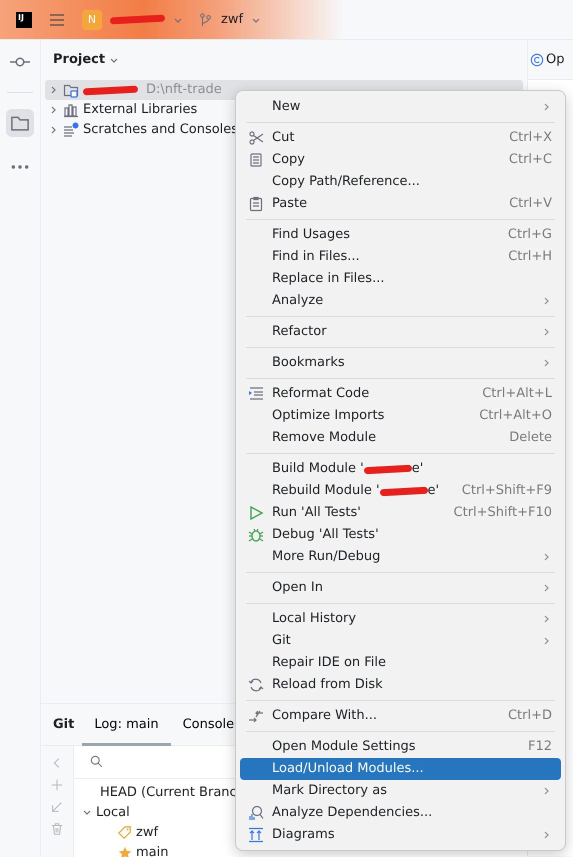 This screenshot has height=857, width=573. What do you see at coordinates (311, 235) in the screenshot?
I see `menu-label: Find Usages` at bounding box center [311, 235].